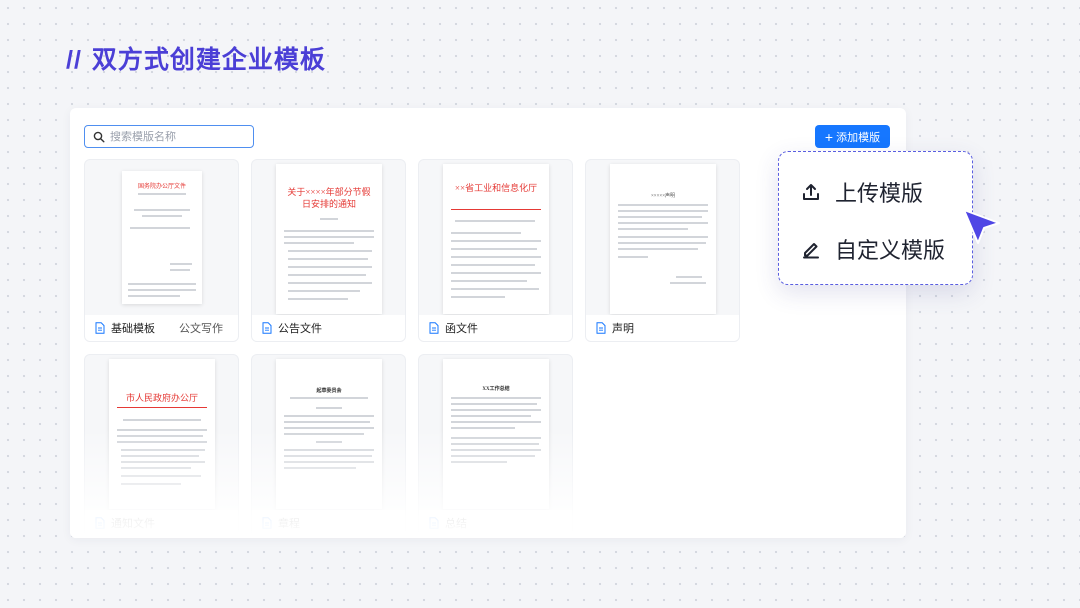 The width and height of the screenshot is (1080, 608). What do you see at coordinates (162, 237) in the screenshot?
I see `template-preview: 国务院办公厅文件` at bounding box center [162, 237].